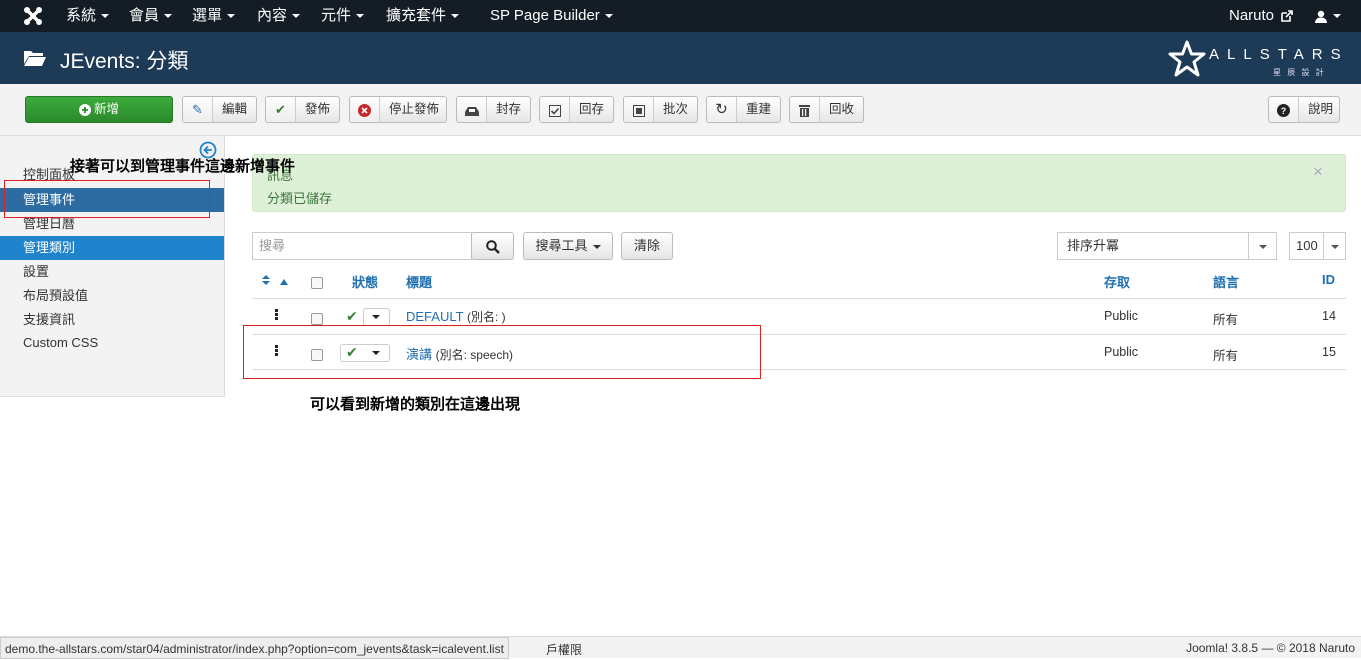 The height and width of the screenshot is (660, 1361). I want to click on menu-label: 會員, so click(144, 15).